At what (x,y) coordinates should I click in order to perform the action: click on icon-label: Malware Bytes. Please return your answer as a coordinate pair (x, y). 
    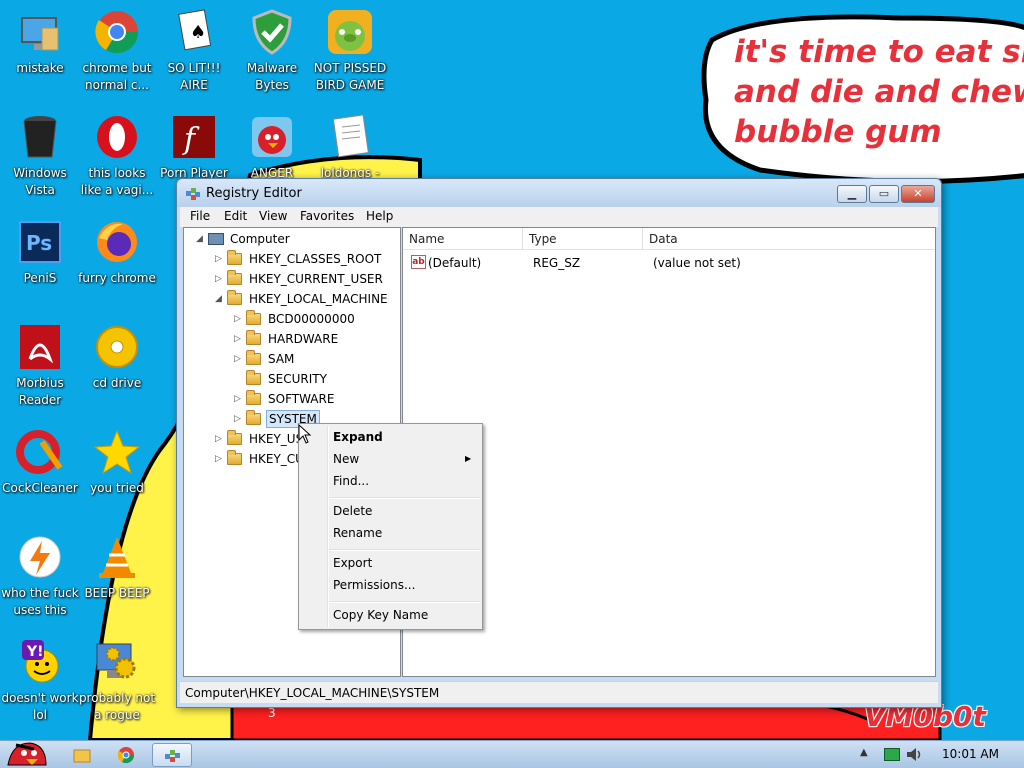
    Looking at the image, I should click on (272, 76).